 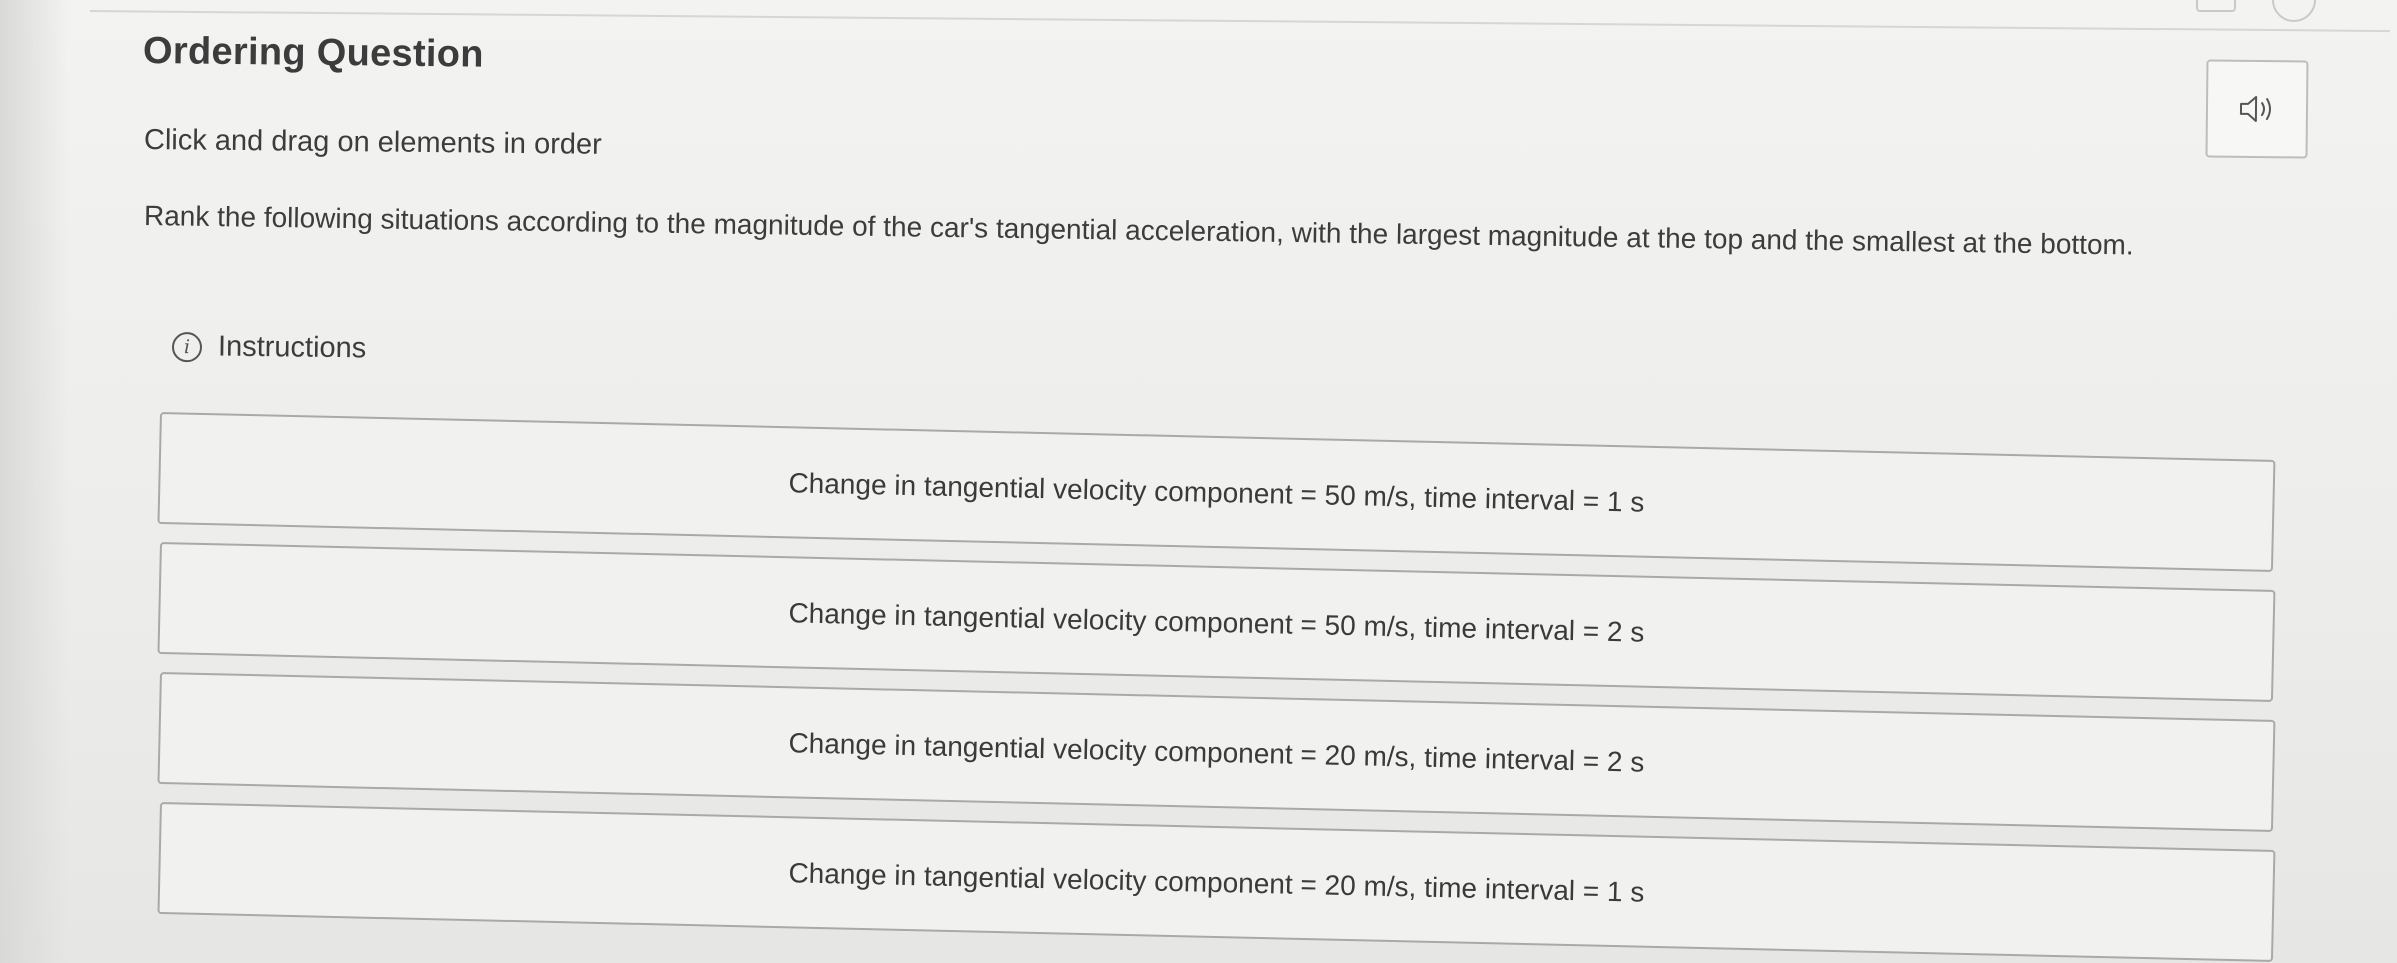 I want to click on info-icon: i, so click(x=187, y=346).